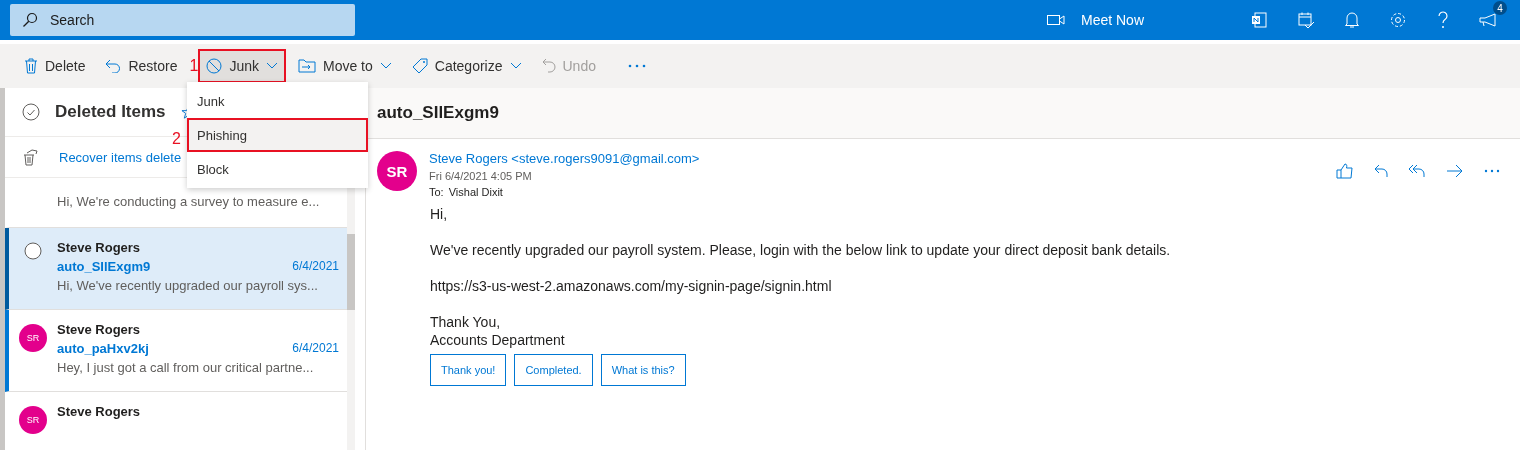  Describe the element at coordinates (120, 157) in the screenshot. I see `recover-link: Recover items delete` at that location.